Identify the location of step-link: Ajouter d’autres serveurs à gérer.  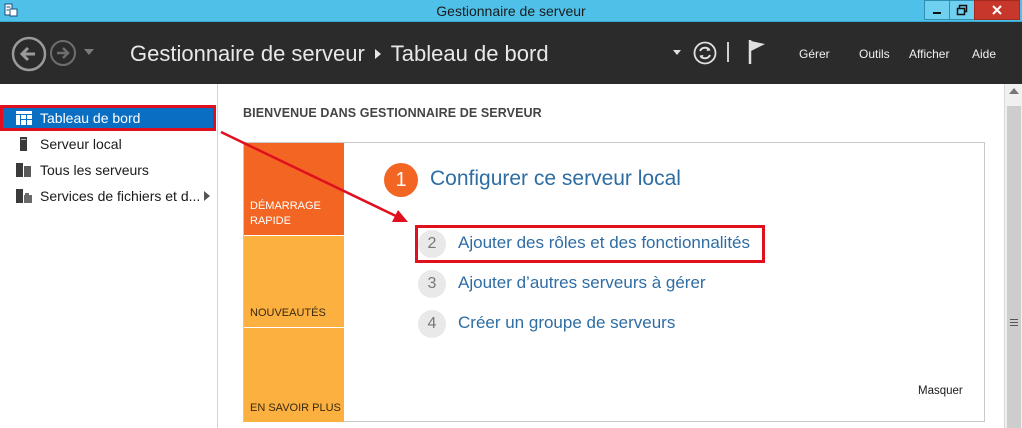
(582, 283).